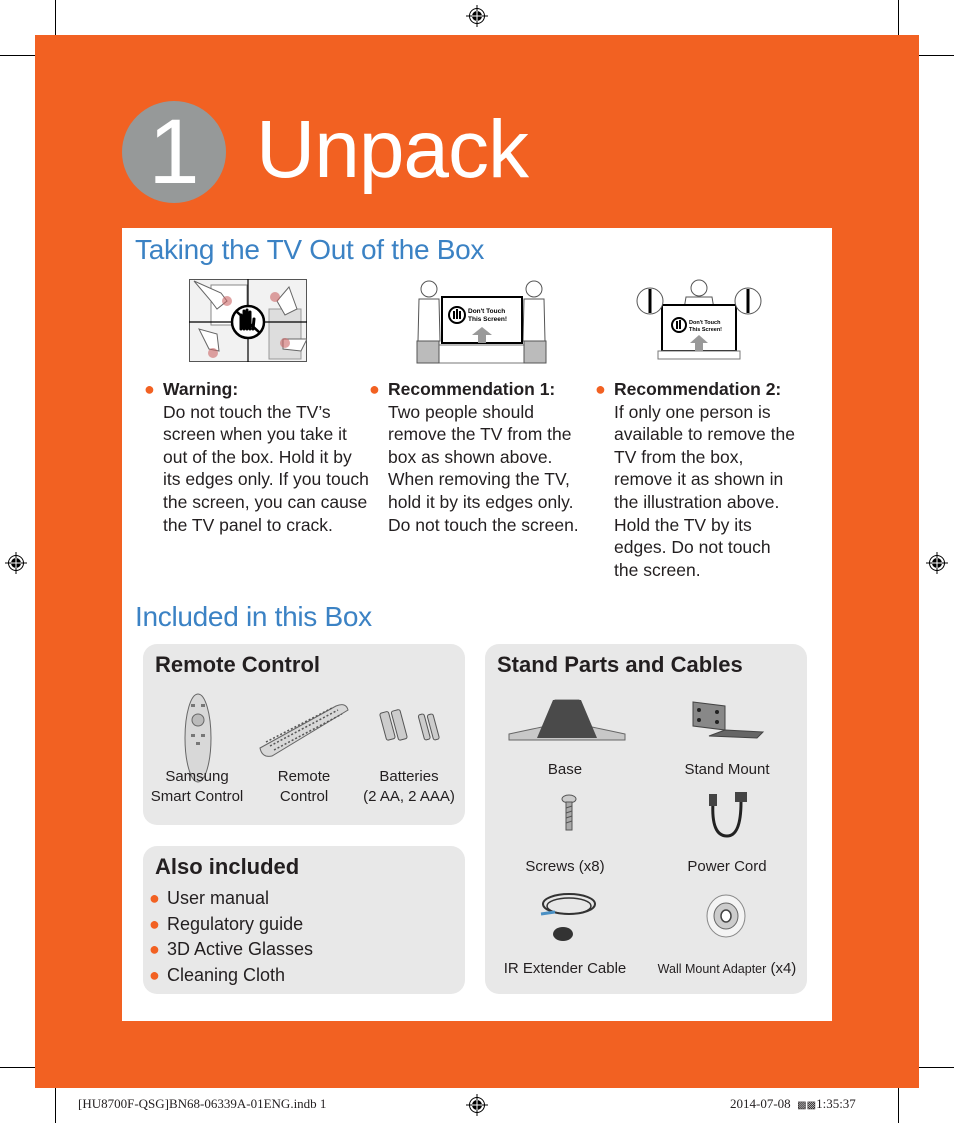 Image resolution: width=954 pixels, height=1123 pixels. Describe the element at coordinates (727, 866) in the screenshot. I see `item-label: Power Cord` at that location.